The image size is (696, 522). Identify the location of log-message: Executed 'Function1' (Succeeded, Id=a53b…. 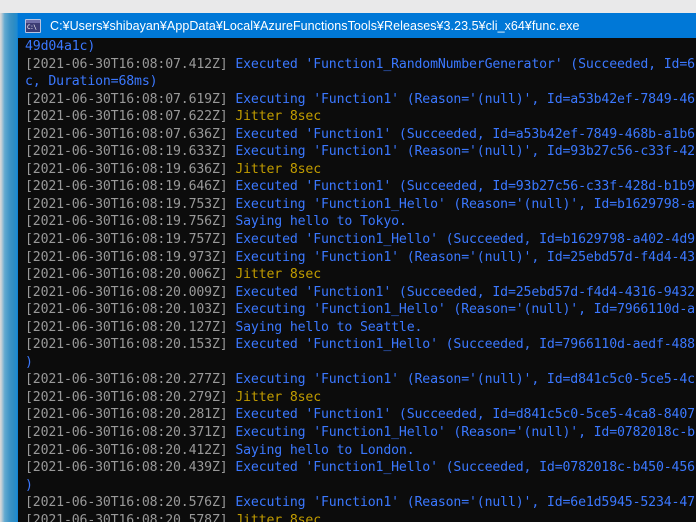
(465, 134).